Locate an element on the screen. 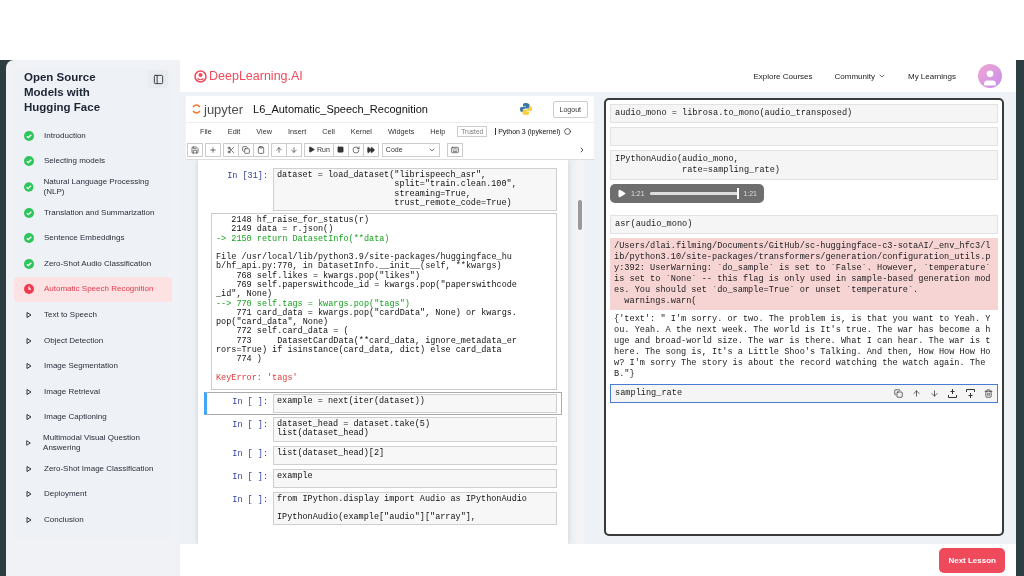  cut-button is located at coordinates (231, 149).